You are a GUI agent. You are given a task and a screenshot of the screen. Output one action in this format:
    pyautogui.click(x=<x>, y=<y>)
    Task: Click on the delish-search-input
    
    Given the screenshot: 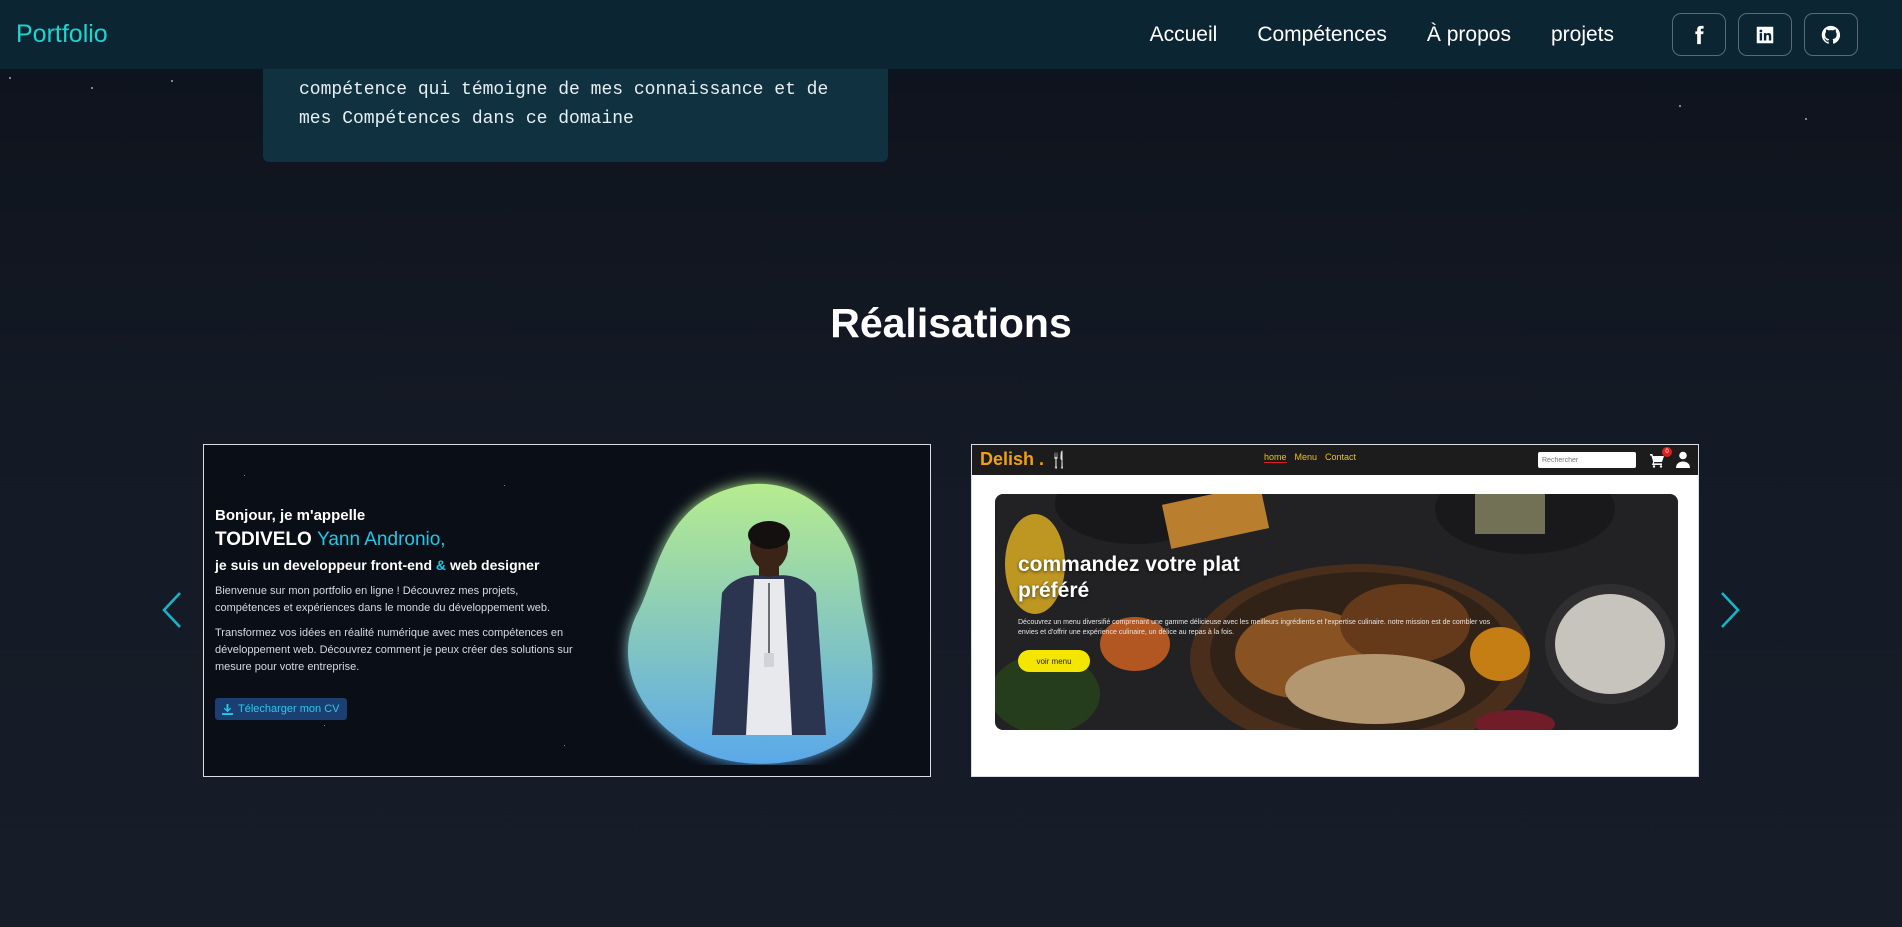 What is the action you would take?
    pyautogui.click(x=1587, y=460)
    